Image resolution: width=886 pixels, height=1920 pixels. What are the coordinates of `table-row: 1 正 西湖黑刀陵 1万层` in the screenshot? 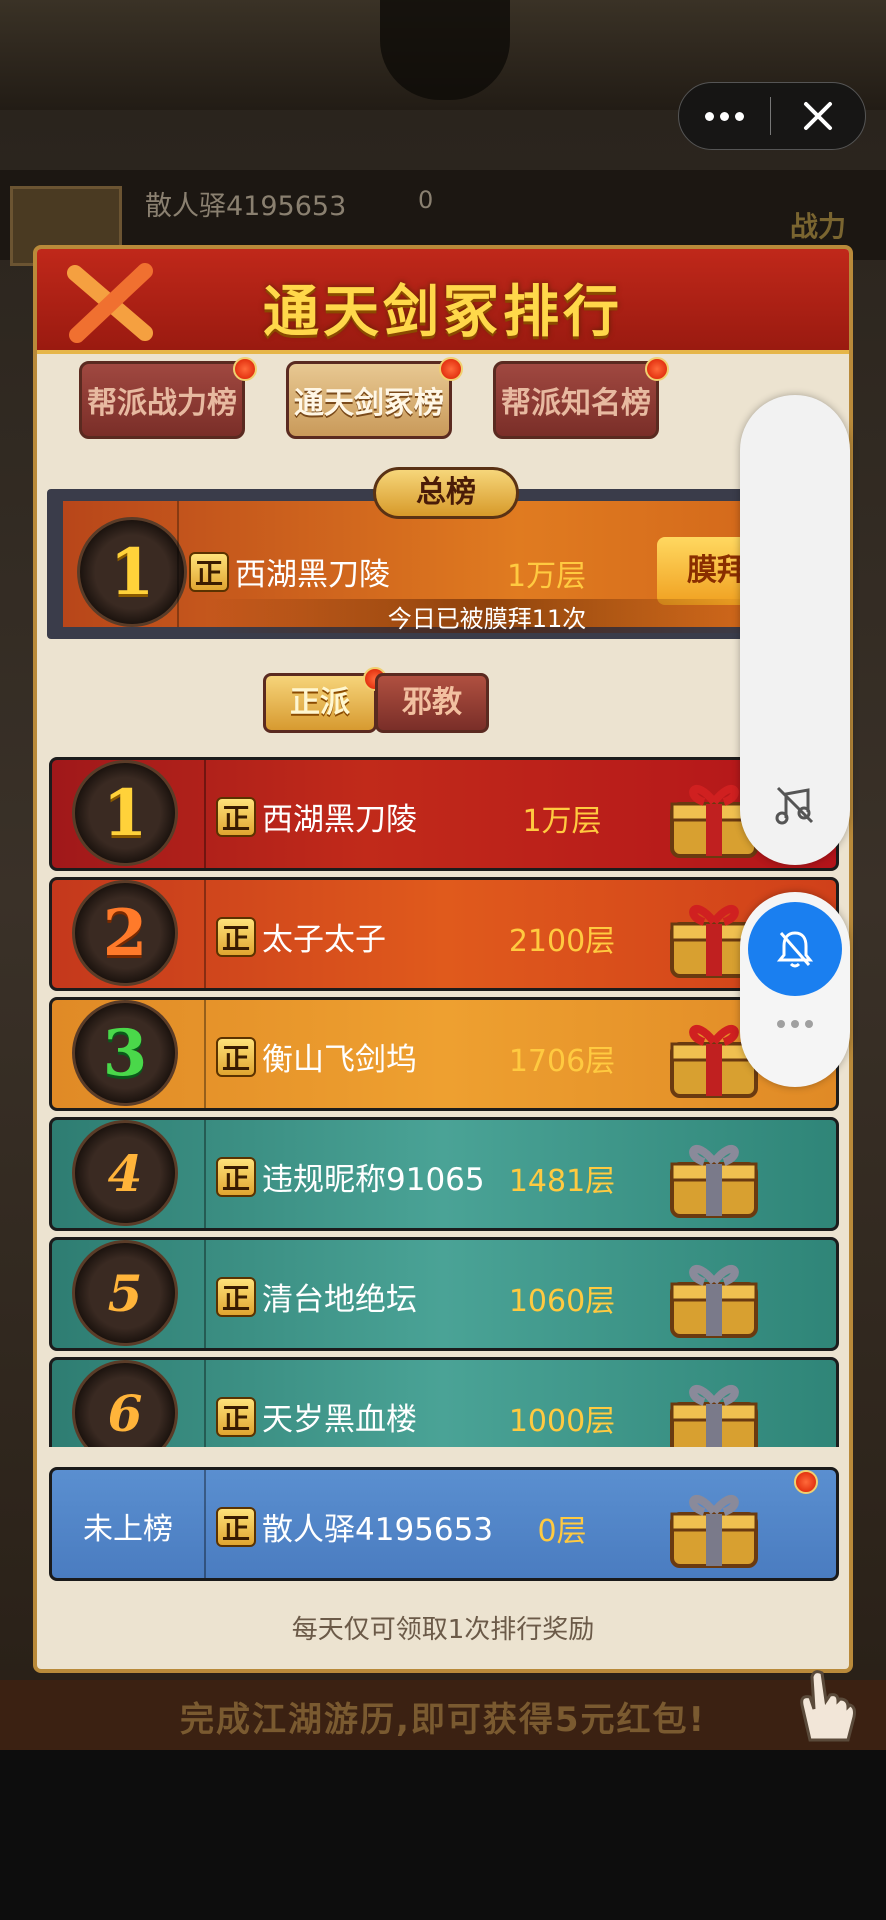 It's located at (444, 814).